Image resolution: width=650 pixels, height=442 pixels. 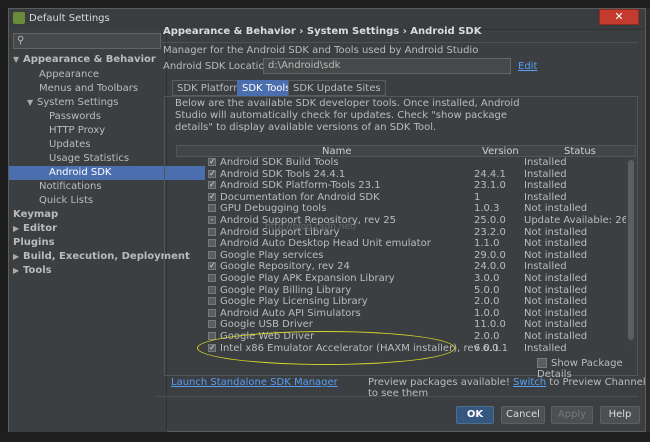 I want to click on table-row: ✓ Android SDK Build Tools Installed, so click(x=406, y=163).